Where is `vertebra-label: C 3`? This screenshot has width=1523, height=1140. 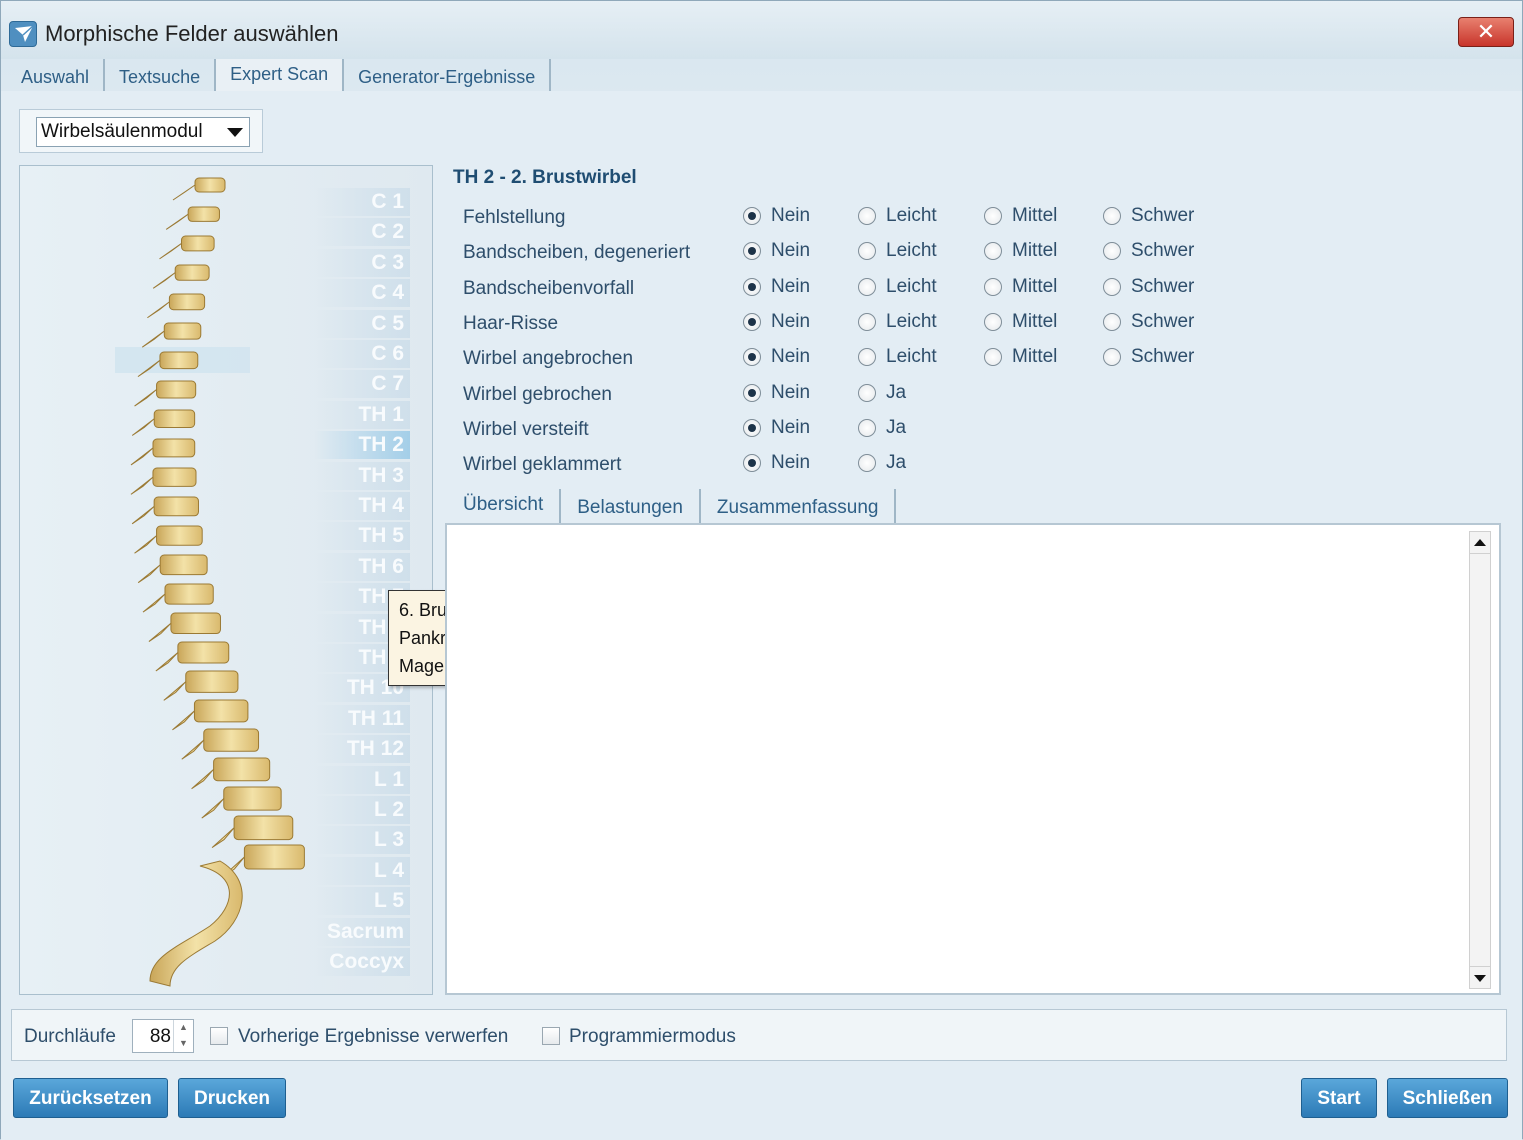
vertebra-label: C 3 is located at coordinates (362, 262).